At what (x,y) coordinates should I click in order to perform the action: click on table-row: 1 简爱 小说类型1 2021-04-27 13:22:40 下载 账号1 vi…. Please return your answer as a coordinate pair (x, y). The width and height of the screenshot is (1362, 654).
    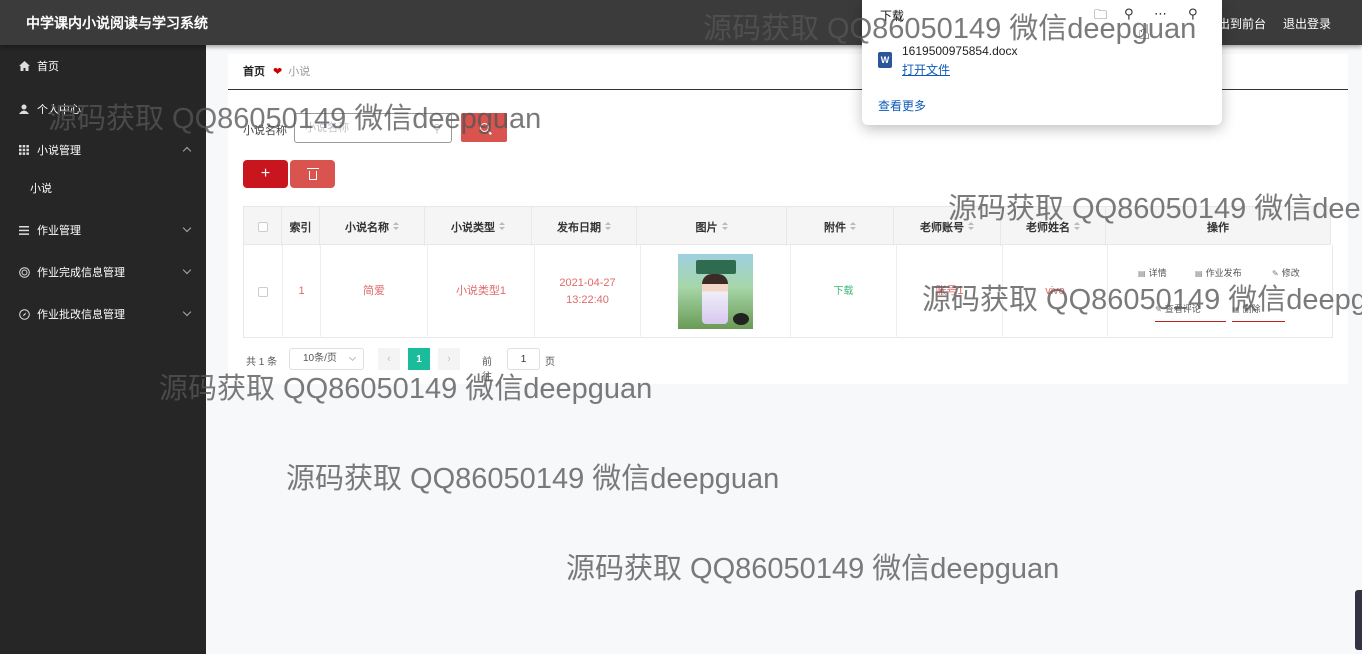
    Looking at the image, I should click on (788, 291).